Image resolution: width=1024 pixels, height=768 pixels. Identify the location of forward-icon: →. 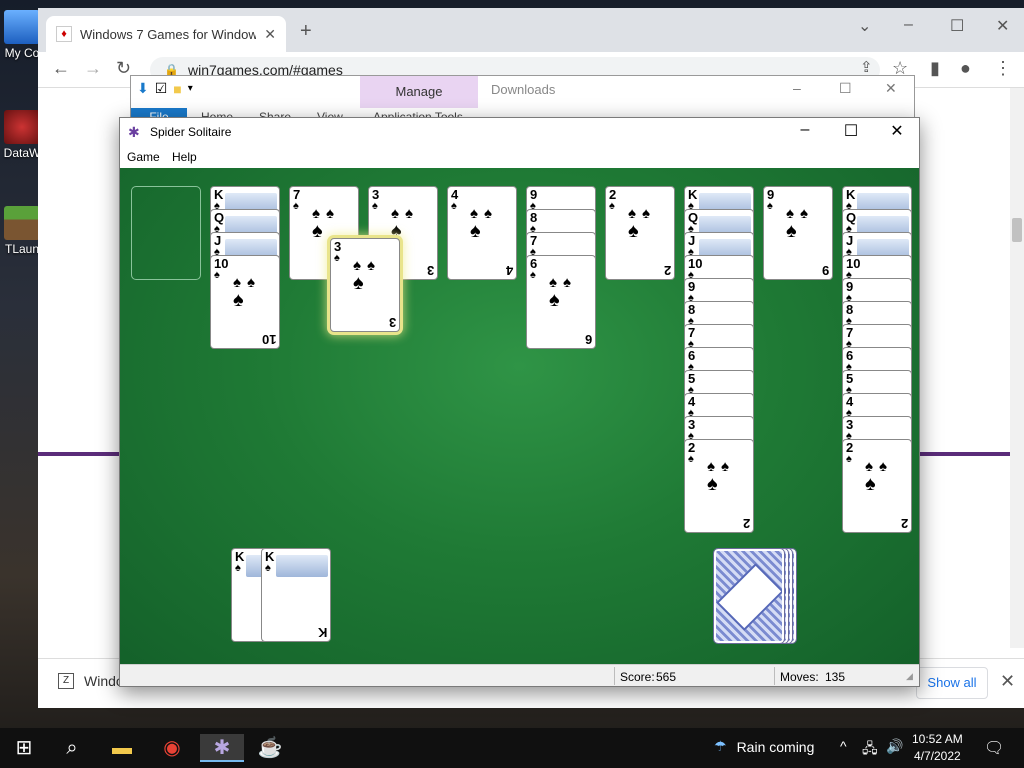
(93, 68).